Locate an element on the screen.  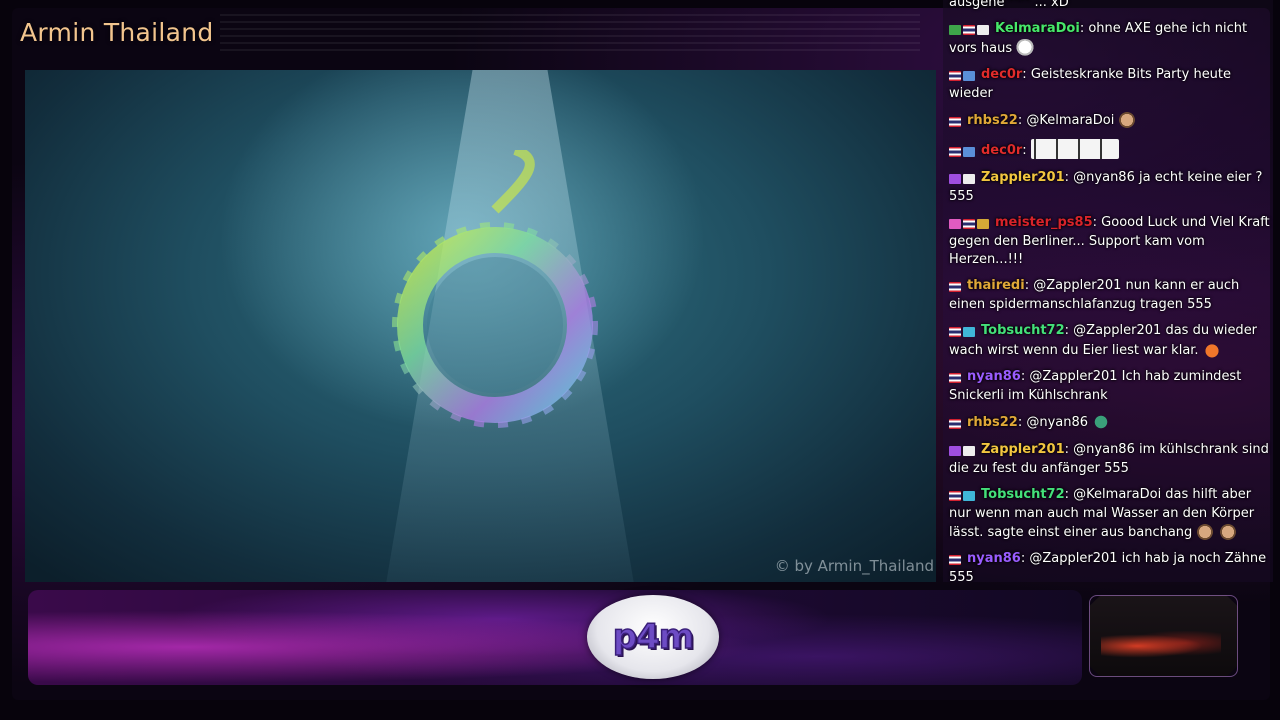
crown-badge-icon is located at coordinates (983, 223).